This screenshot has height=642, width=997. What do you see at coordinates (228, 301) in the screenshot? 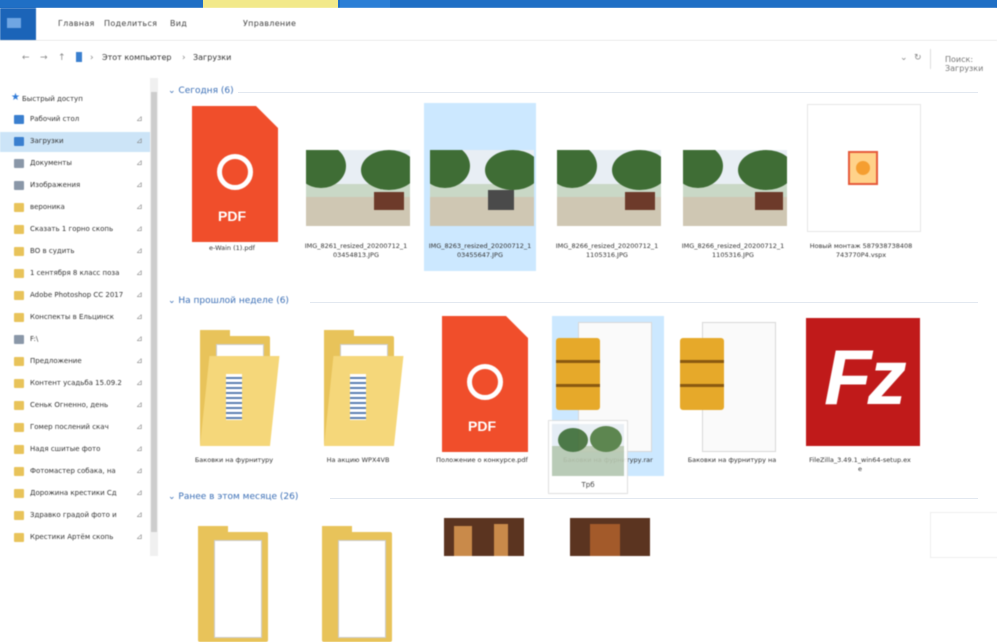
I see `group-header-last-week: ⌄ На прошлой неделе (6)` at bounding box center [228, 301].